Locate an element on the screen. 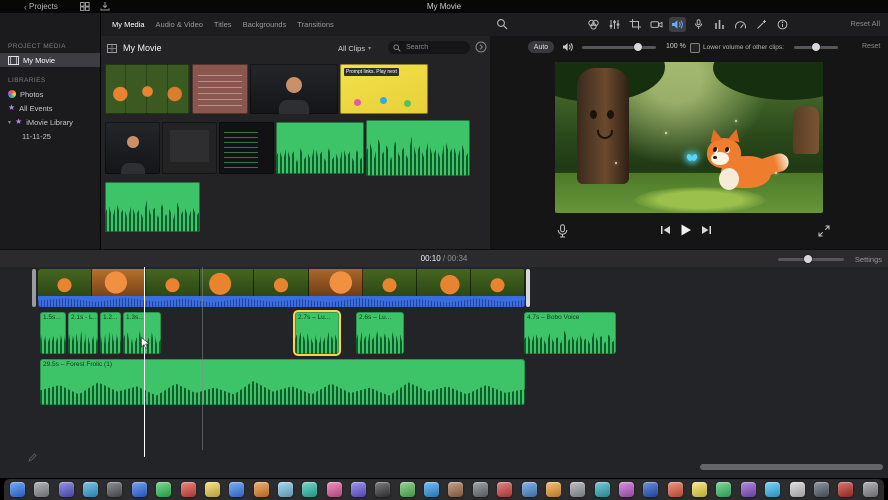 This screenshot has width=888, height=500. speed-icon is located at coordinates (740, 24).